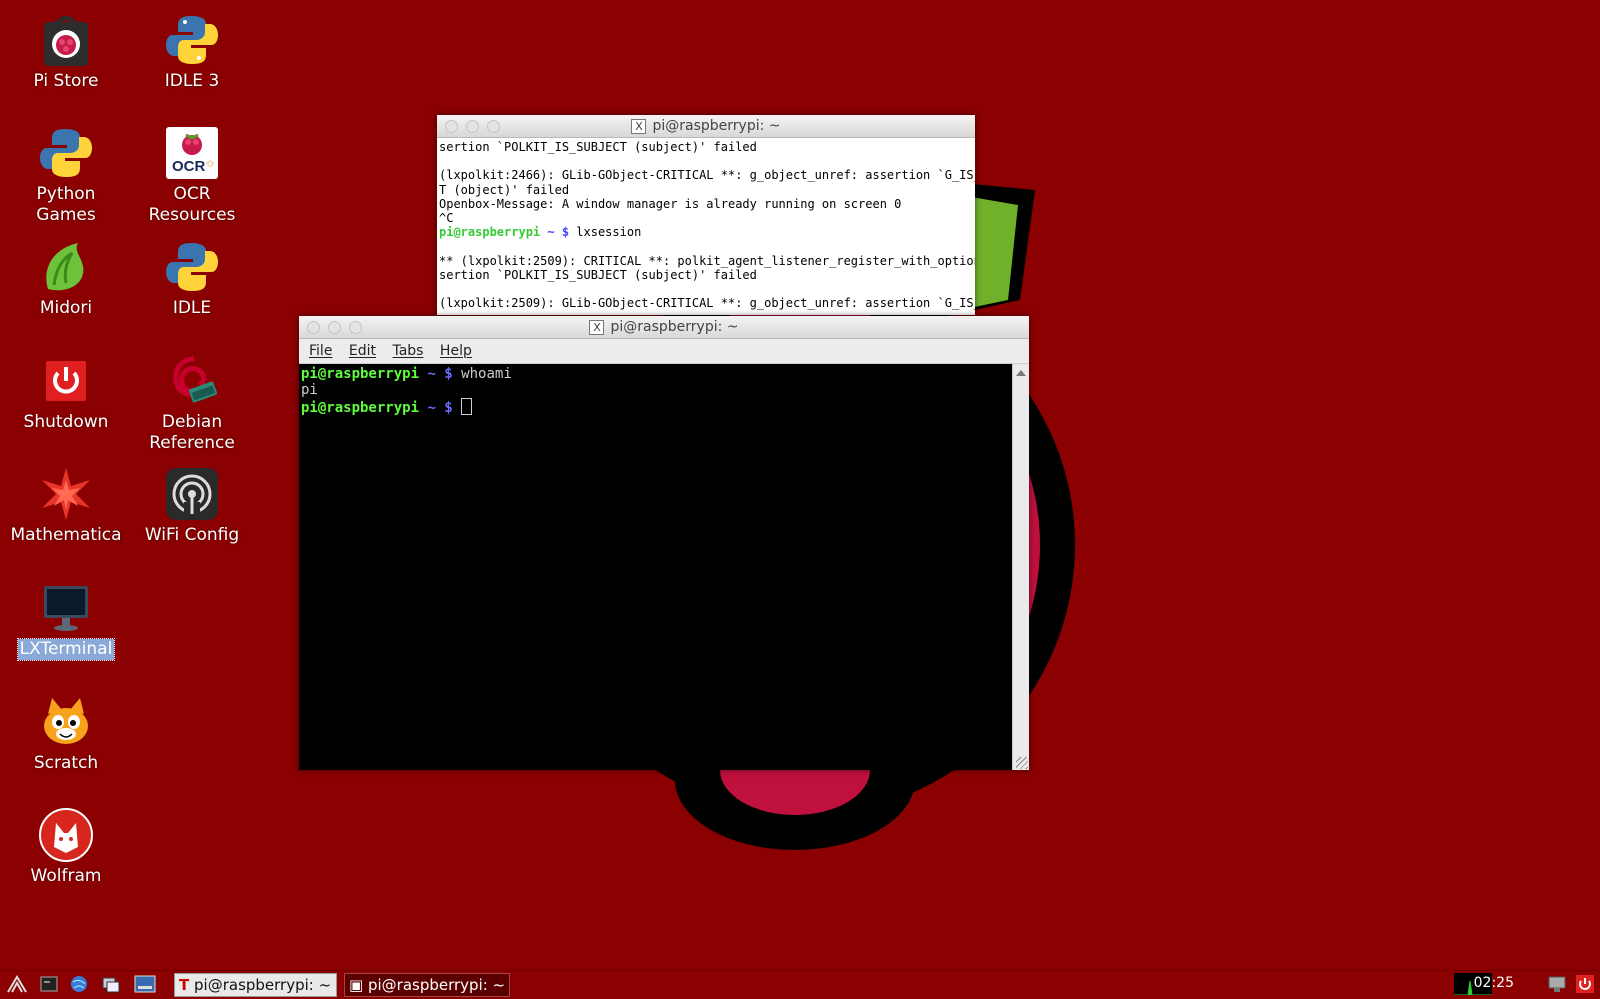  What do you see at coordinates (66, 494) in the screenshot?
I see `mathematica-icon` at bounding box center [66, 494].